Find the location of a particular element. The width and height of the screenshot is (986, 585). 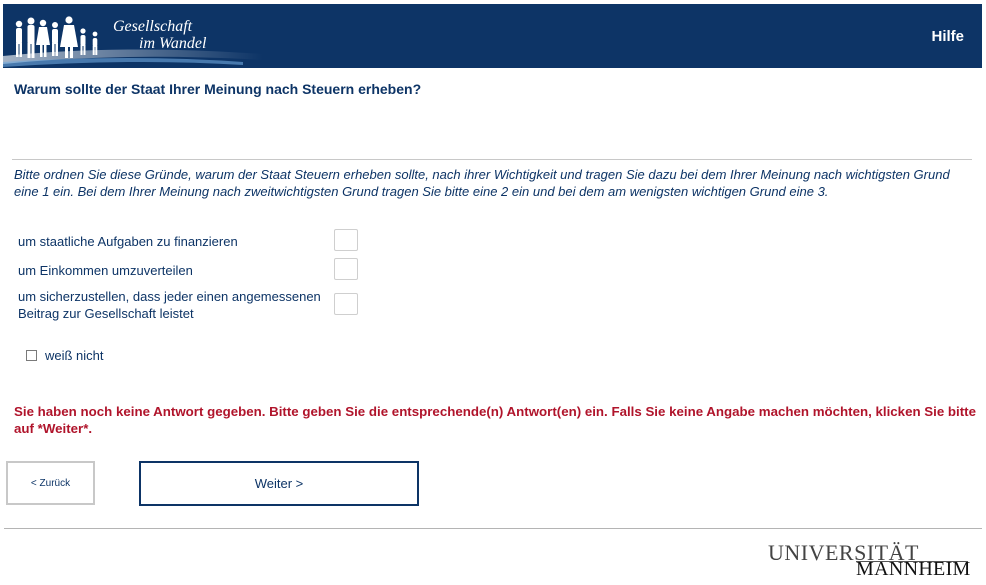

logo-text: Gesellschaft im Wandel is located at coordinates (159, 35).